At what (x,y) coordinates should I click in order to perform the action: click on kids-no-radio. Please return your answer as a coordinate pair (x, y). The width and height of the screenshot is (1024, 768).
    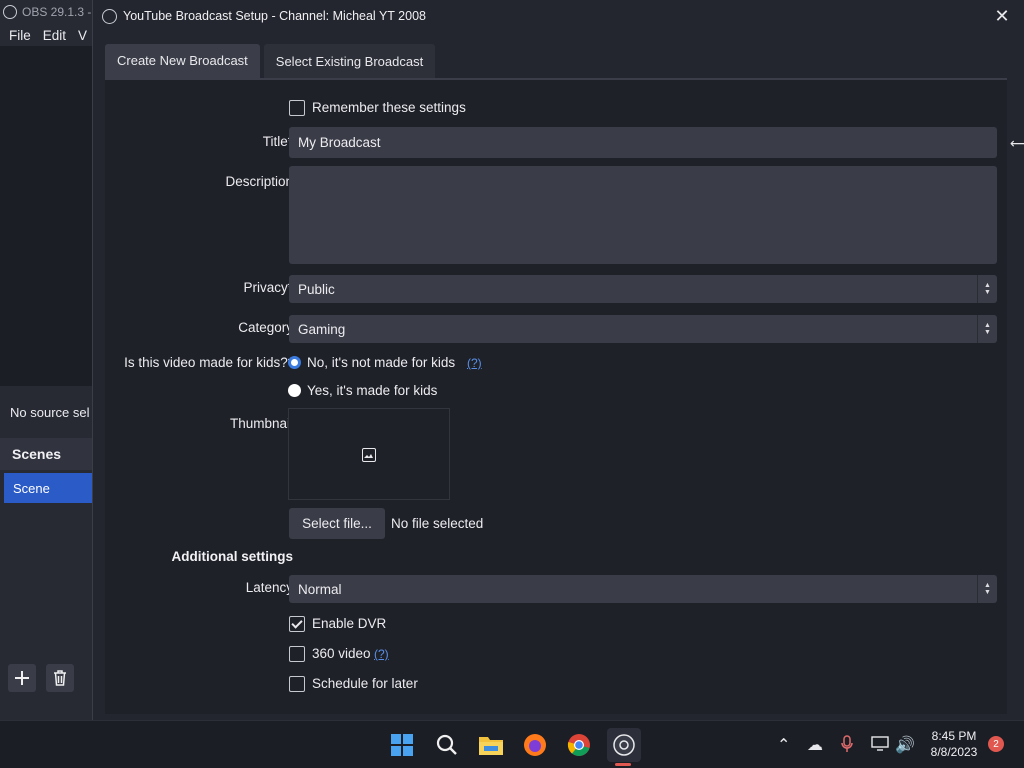
    Looking at the image, I should click on (294, 362).